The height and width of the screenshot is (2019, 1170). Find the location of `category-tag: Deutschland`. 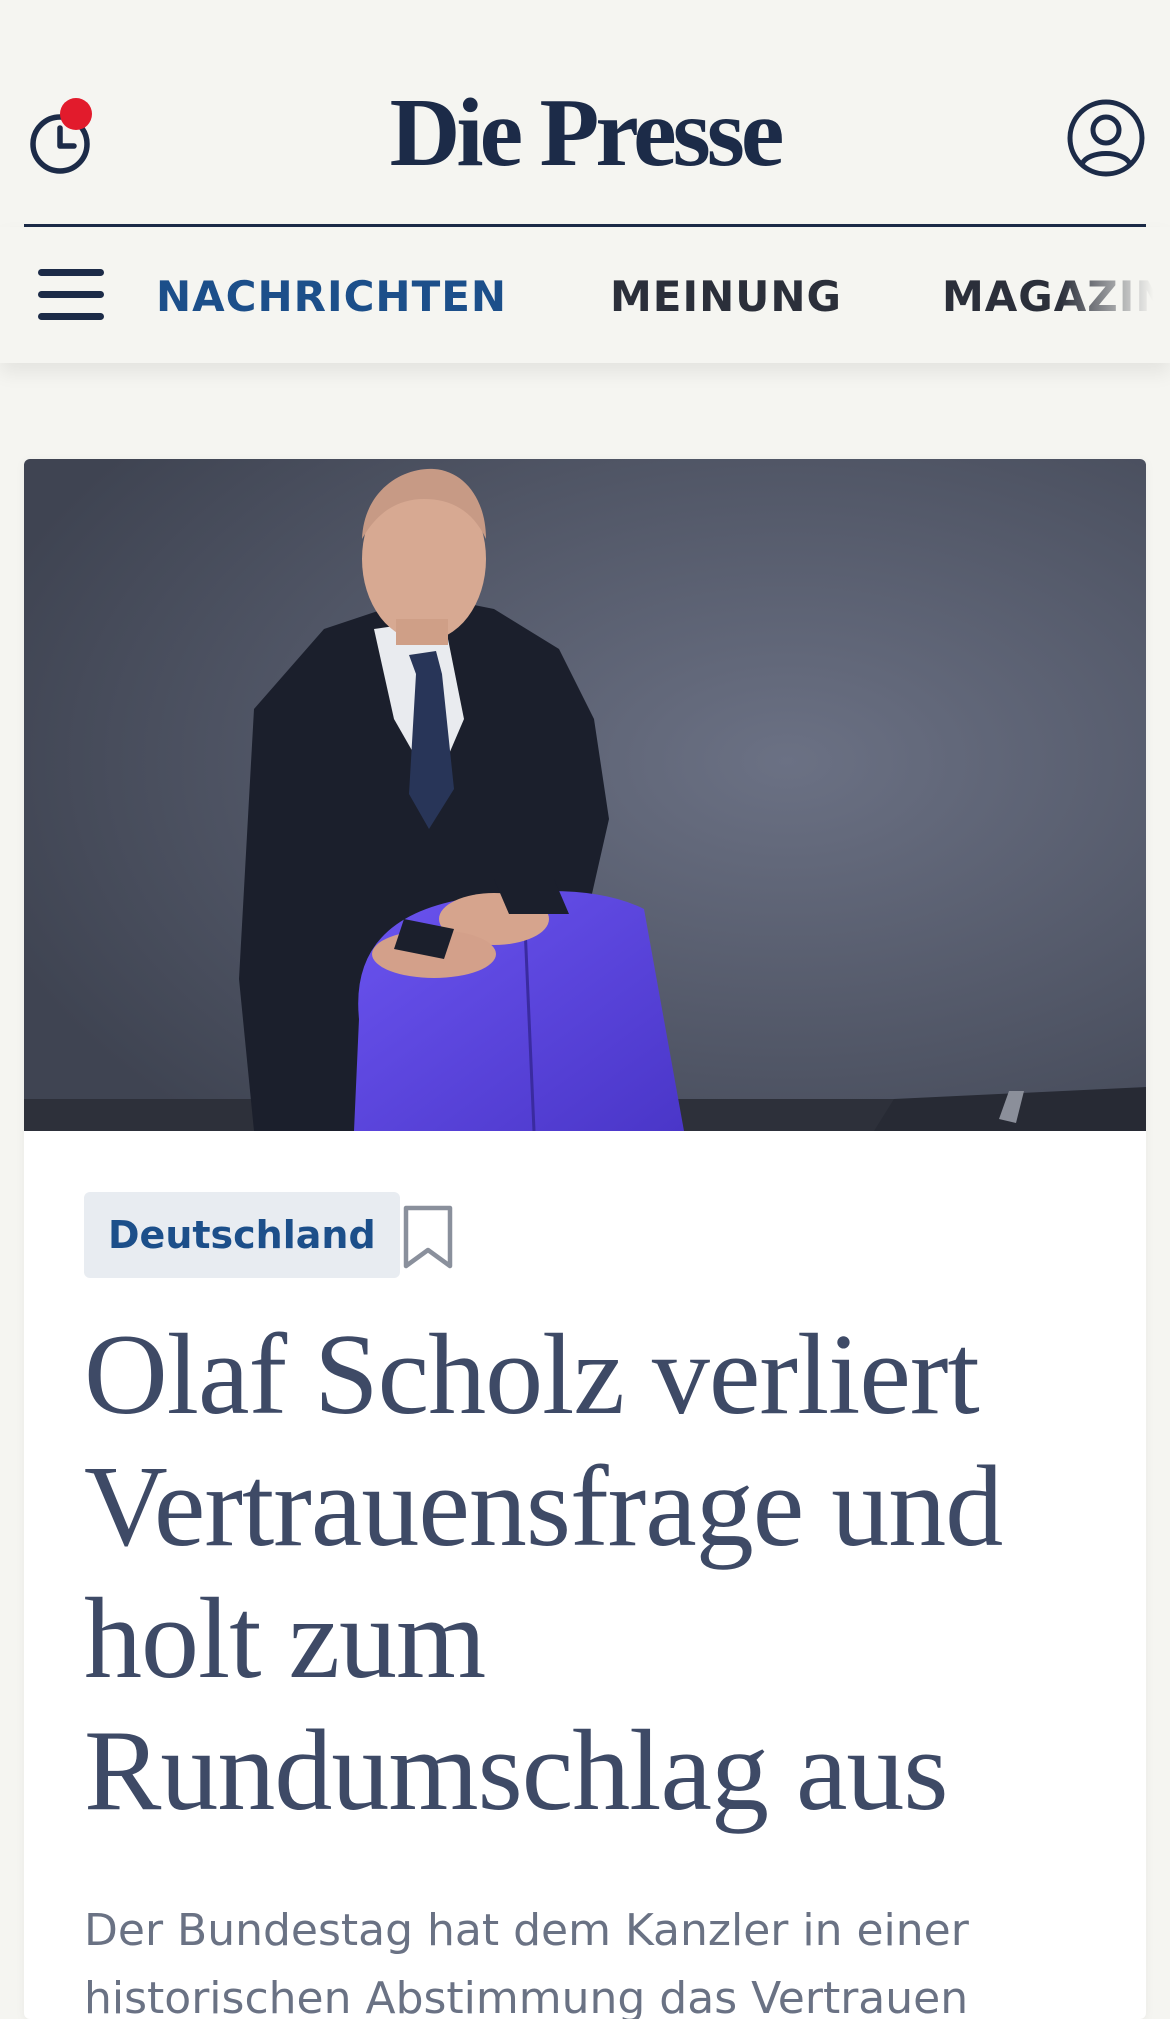

category-tag: Deutschland is located at coordinates (242, 1235).